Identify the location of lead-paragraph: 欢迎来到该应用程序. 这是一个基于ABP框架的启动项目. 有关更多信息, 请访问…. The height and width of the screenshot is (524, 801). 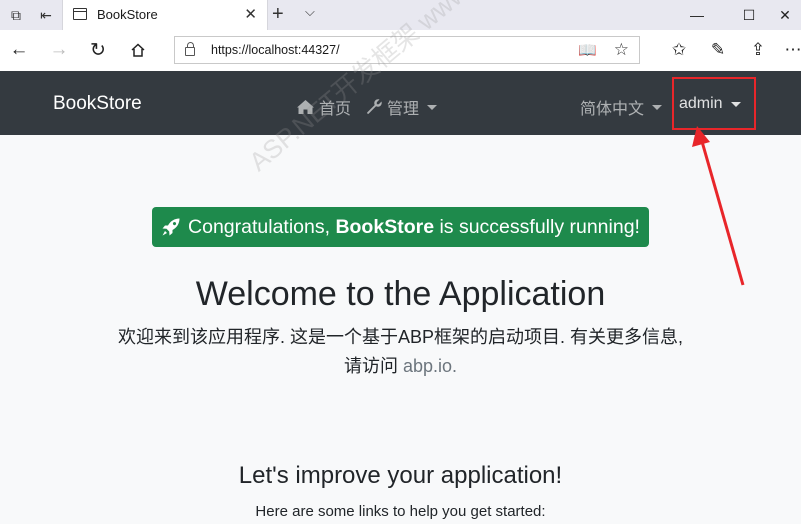
(400, 352).